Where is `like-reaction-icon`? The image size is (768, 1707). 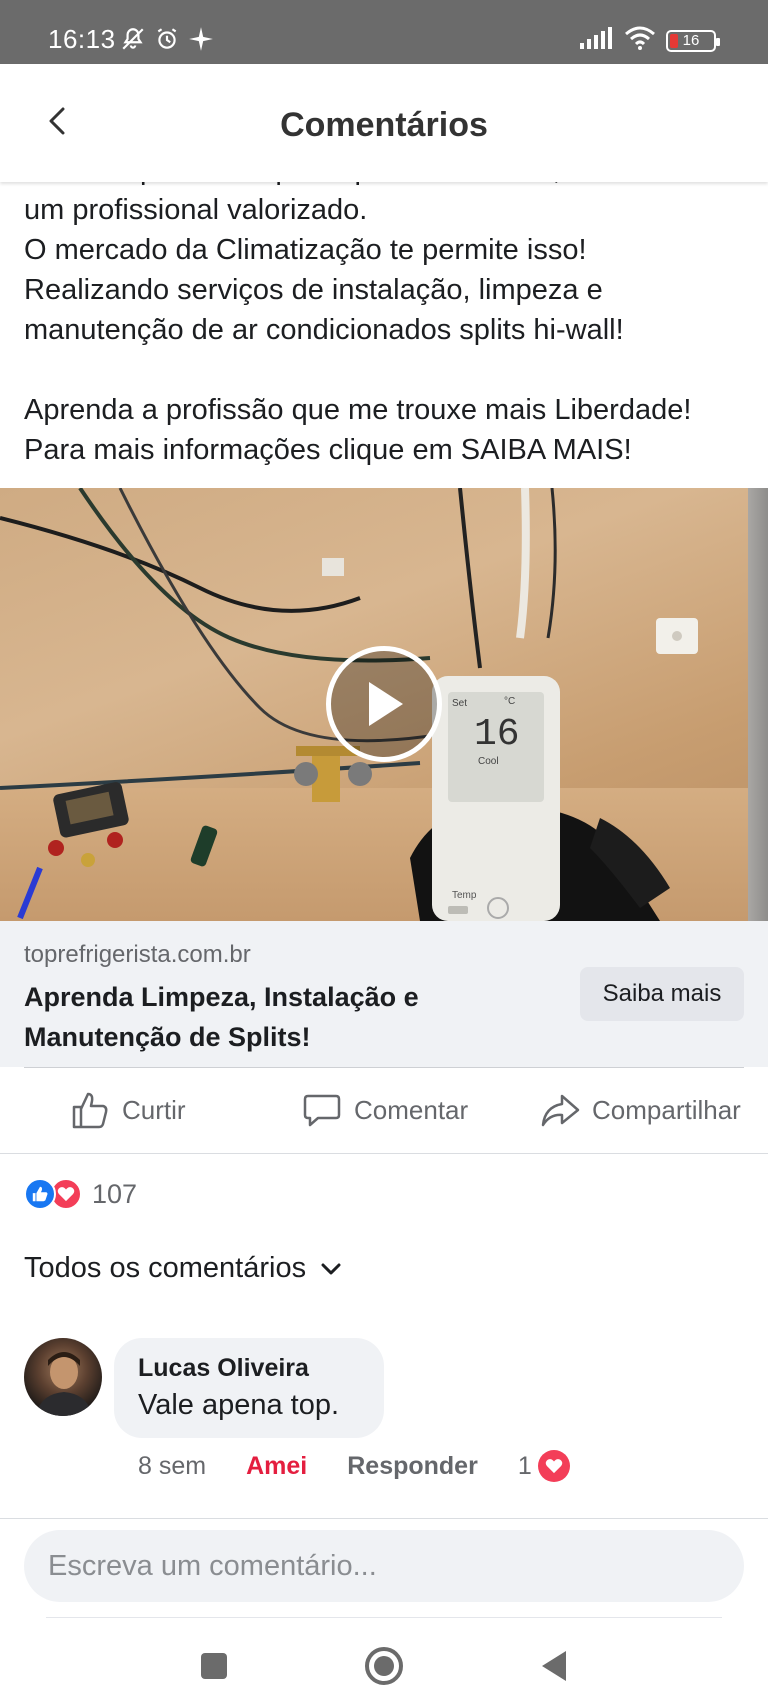 like-reaction-icon is located at coordinates (40, 1194).